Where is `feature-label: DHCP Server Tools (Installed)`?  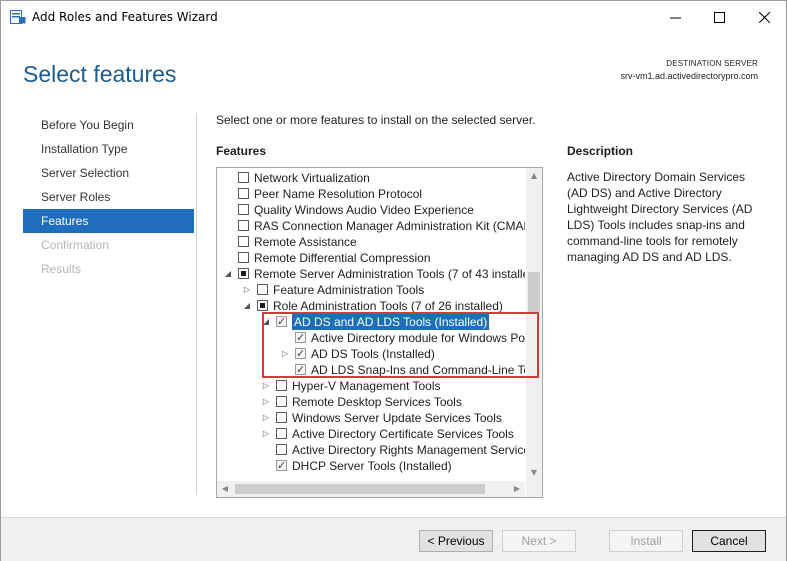
feature-label: DHCP Server Tools (Installed) is located at coordinates (372, 466).